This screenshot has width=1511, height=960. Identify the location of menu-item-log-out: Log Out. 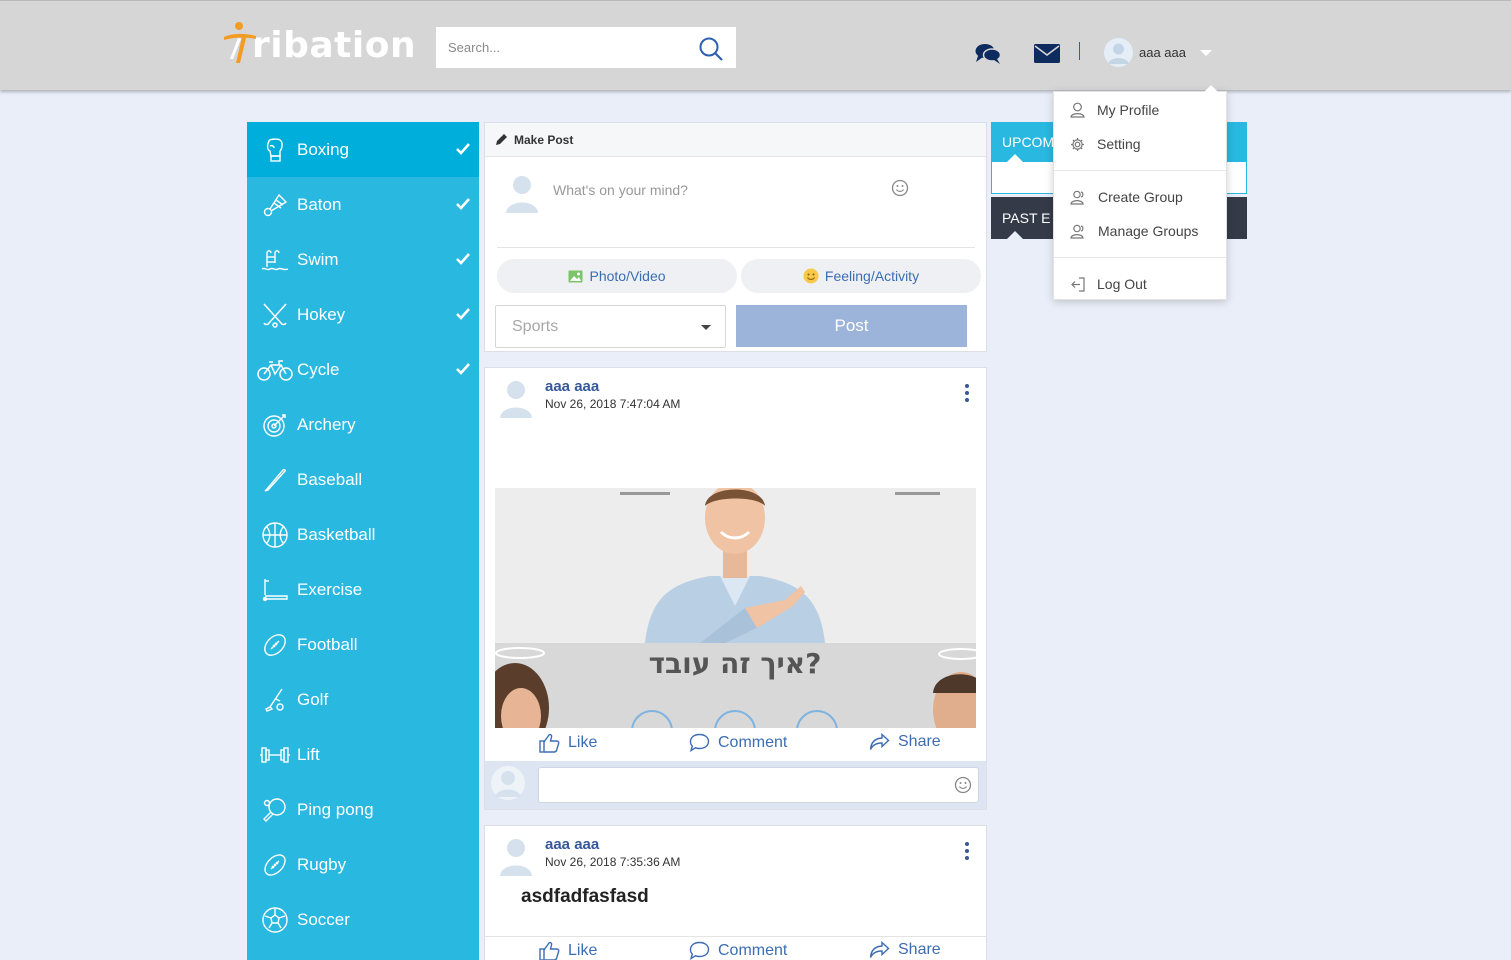
(1140, 284).